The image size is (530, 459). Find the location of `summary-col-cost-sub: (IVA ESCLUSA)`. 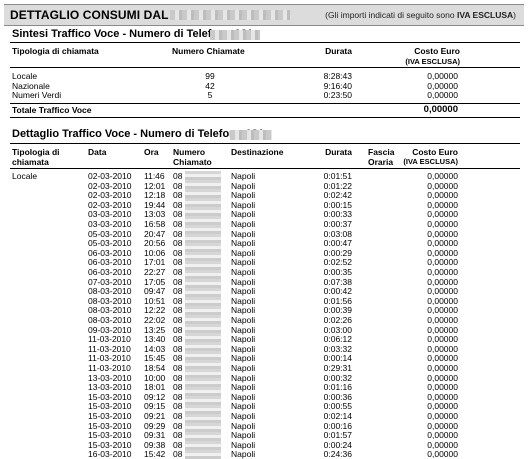

summary-col-cost-sub: (IVA ESCLUSA) is located at coordinates (432, 61).